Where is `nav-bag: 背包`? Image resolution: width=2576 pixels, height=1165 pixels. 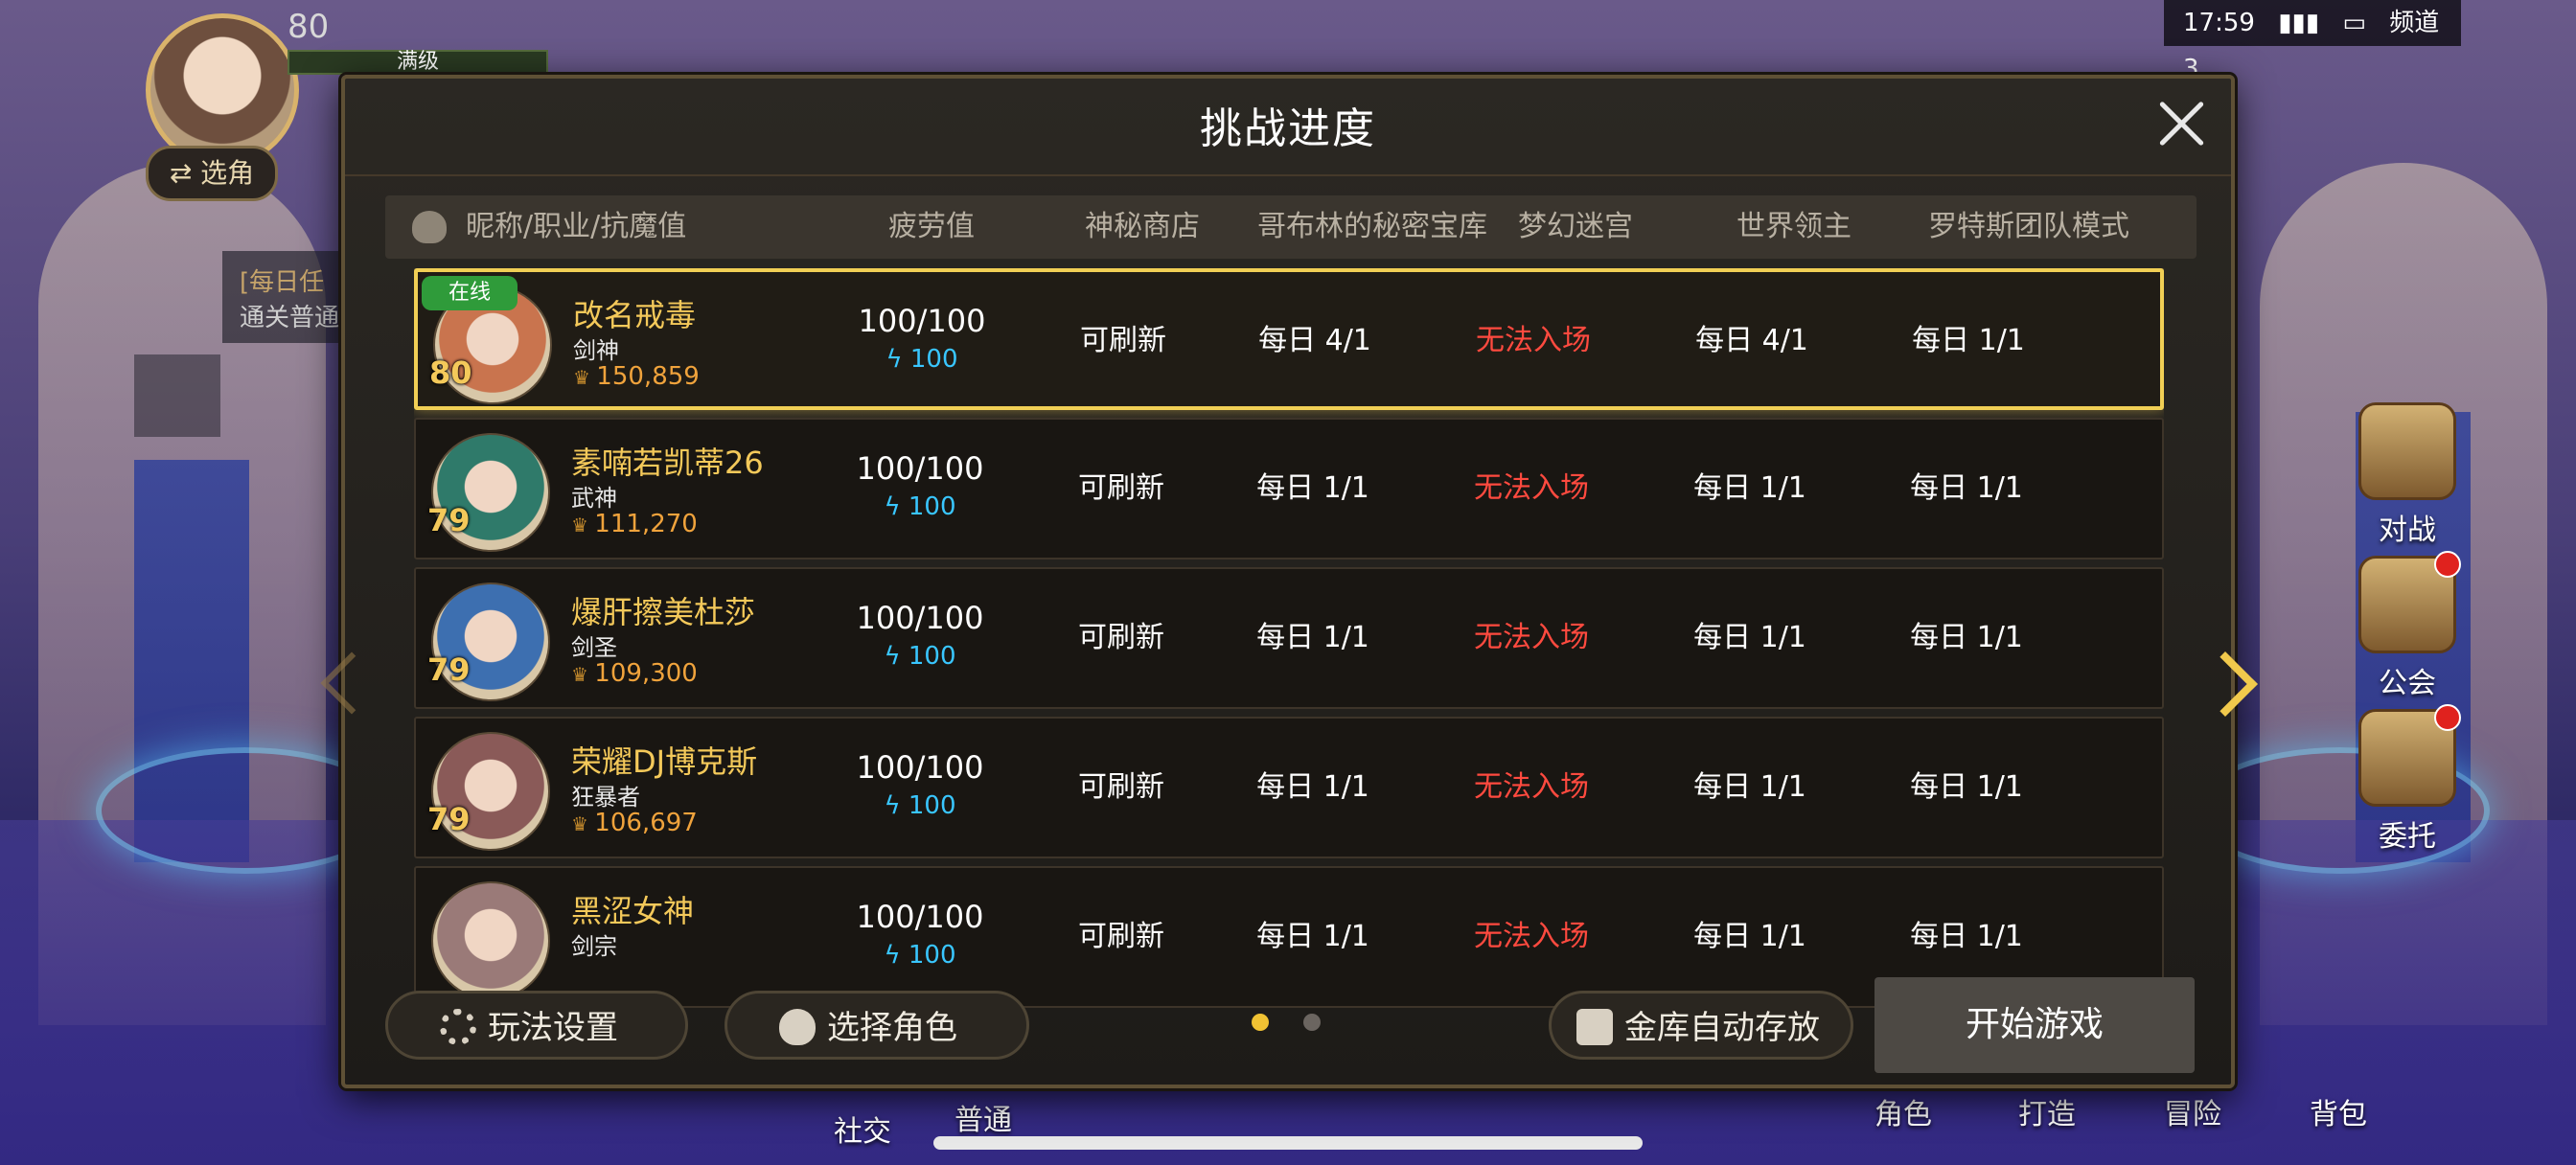
nav-bag: 背包 is located at coordinates (2338, 1111).